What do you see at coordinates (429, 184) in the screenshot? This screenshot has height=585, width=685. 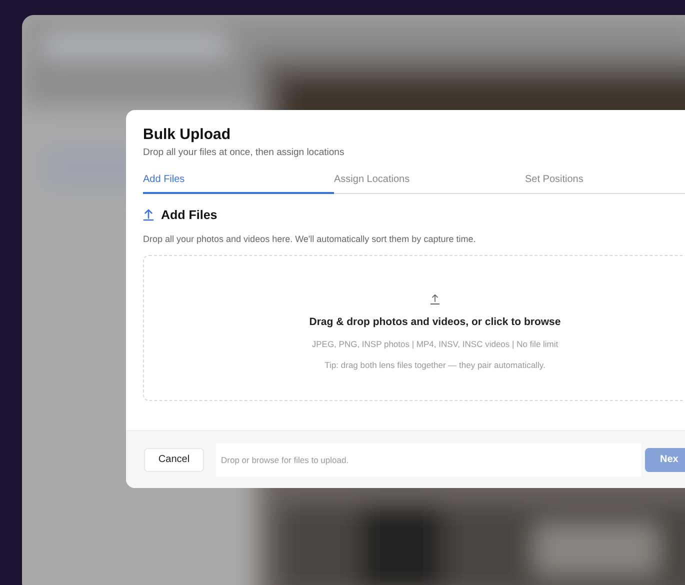 I see `tab: Assign Locations` at bounding box center [429, 184].